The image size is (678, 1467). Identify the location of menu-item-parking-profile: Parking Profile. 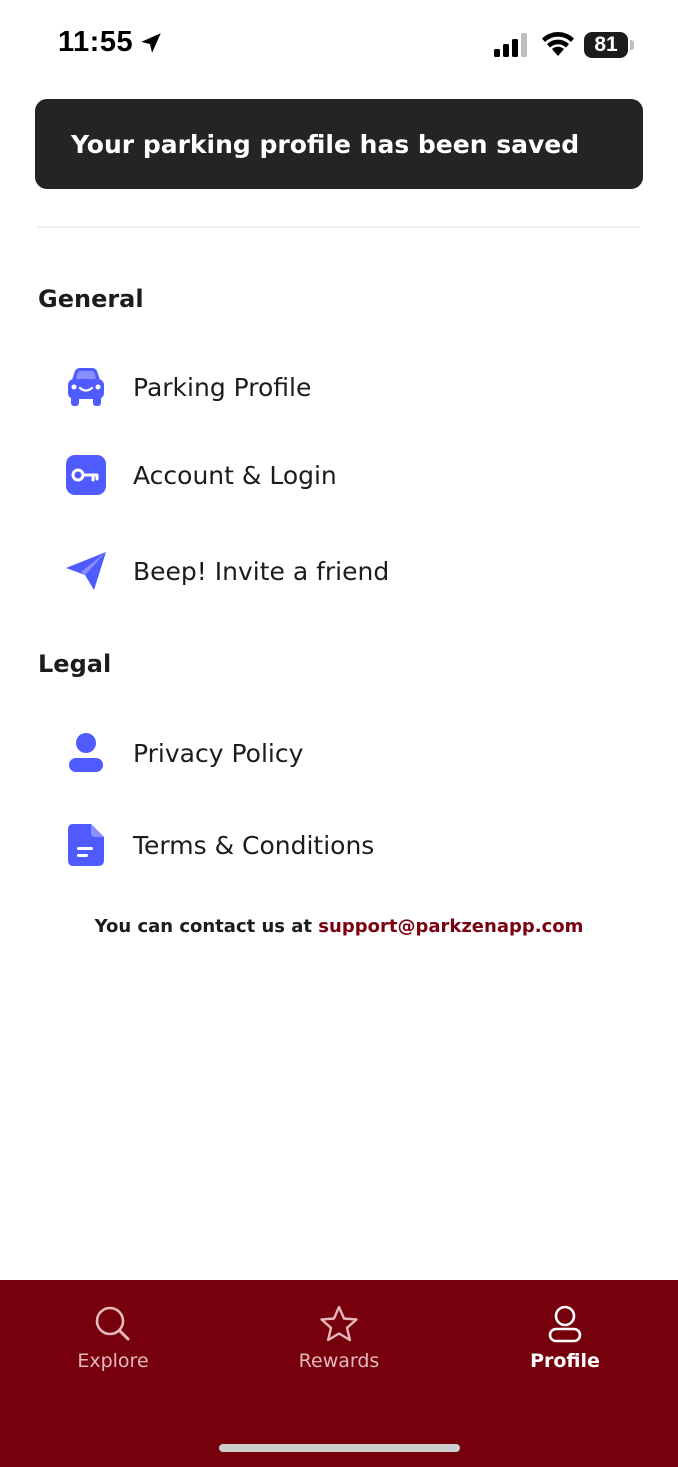
(339, 387).